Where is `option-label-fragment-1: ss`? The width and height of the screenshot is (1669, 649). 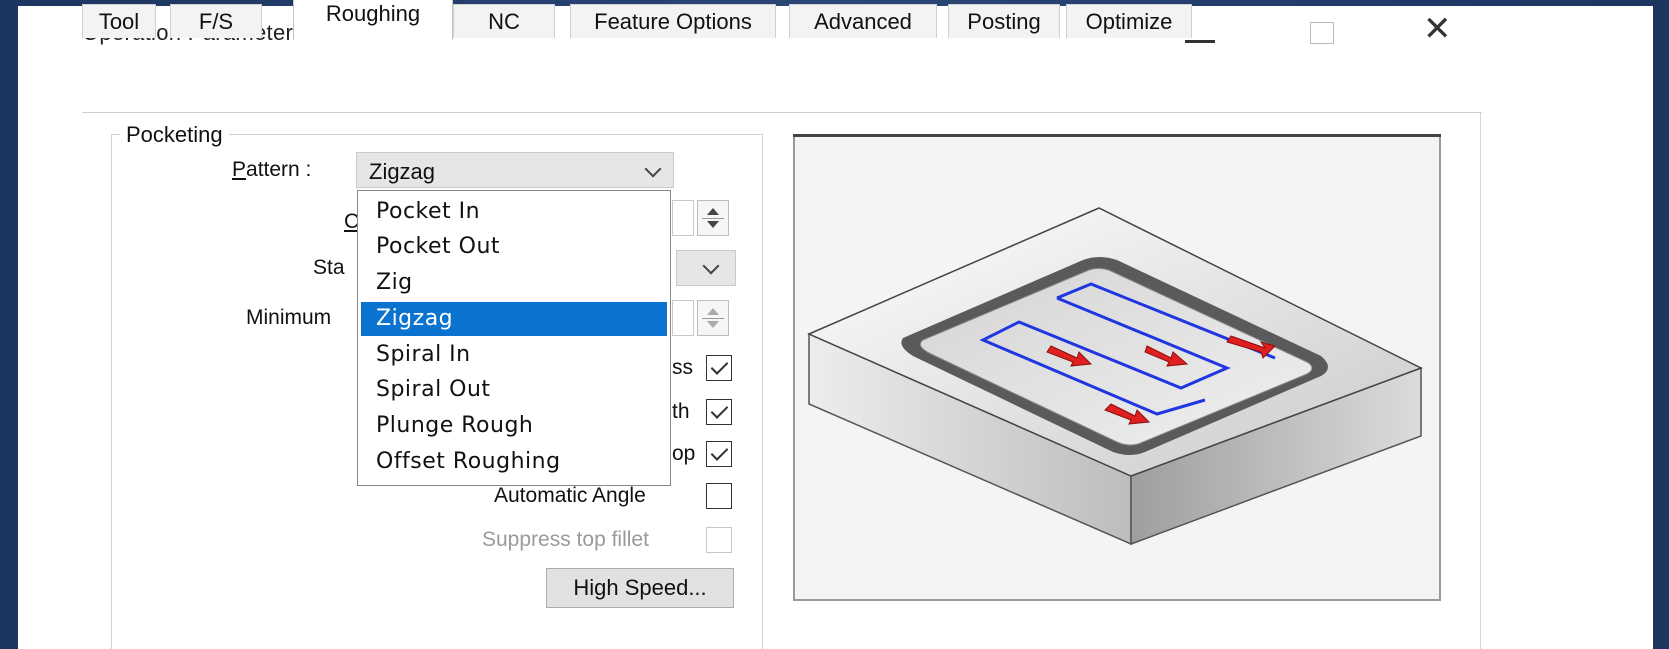 option-label-fragment-1: ss is located at coordinates (682, 367).